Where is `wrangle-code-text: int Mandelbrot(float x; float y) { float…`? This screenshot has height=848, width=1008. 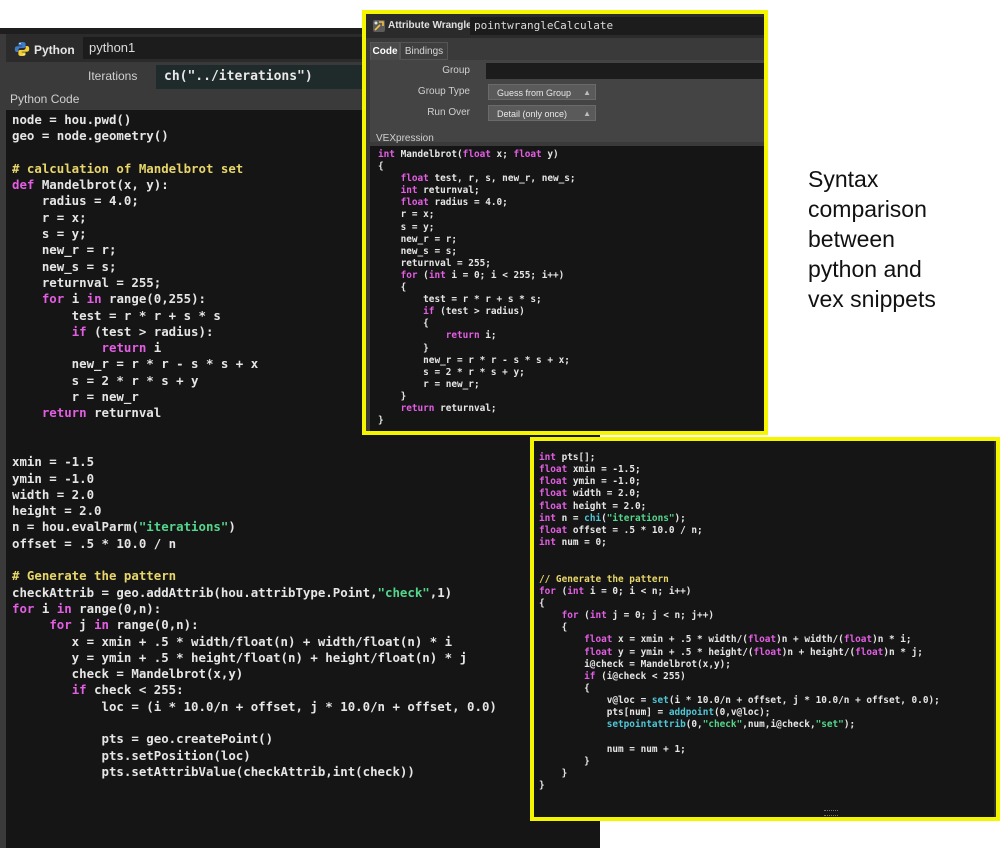 wrangle-code-text: int Mandelbrot(float x; float y) { float… is located at coordinates (477, 288).